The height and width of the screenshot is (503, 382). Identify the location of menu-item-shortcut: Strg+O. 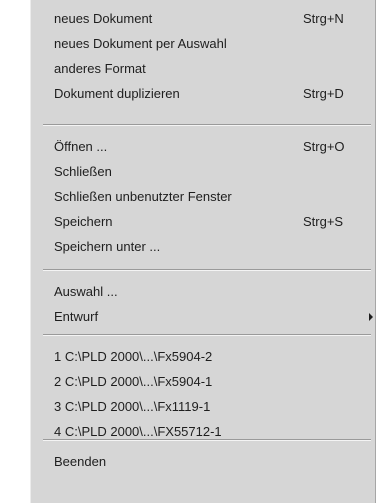
(324, 146).